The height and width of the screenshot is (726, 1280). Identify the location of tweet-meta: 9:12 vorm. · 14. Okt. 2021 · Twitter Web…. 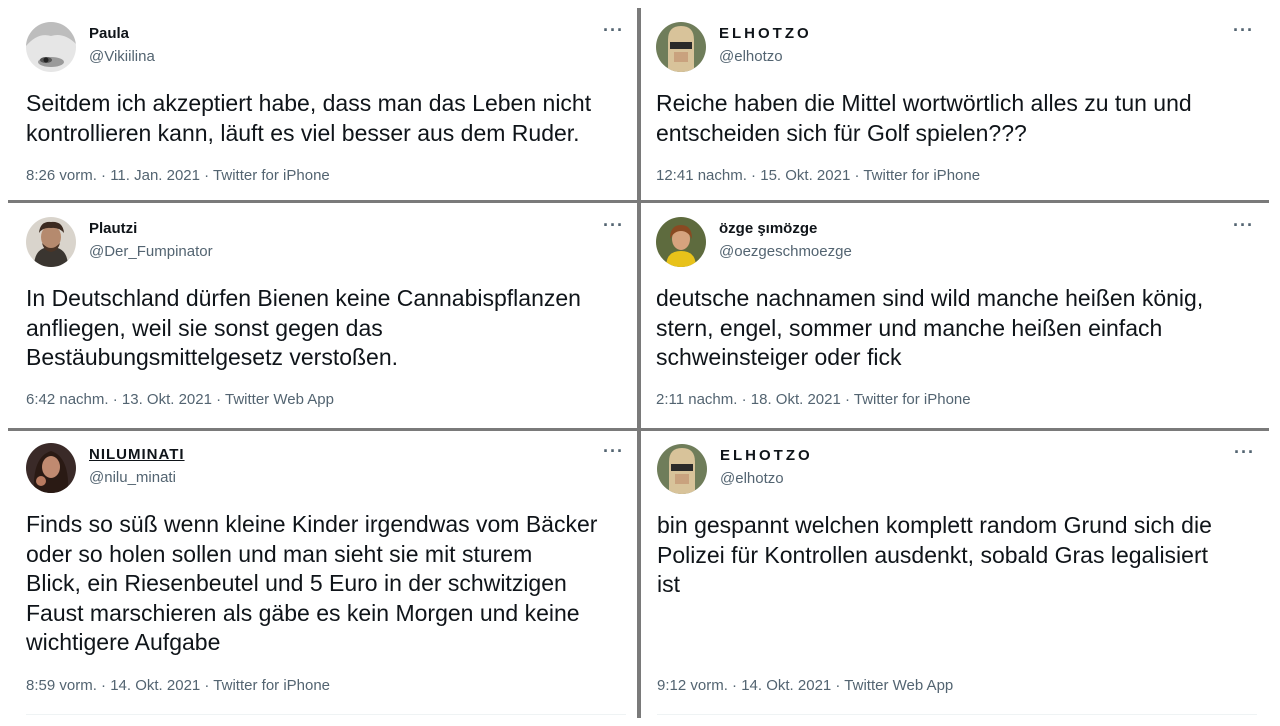
(805, 685).